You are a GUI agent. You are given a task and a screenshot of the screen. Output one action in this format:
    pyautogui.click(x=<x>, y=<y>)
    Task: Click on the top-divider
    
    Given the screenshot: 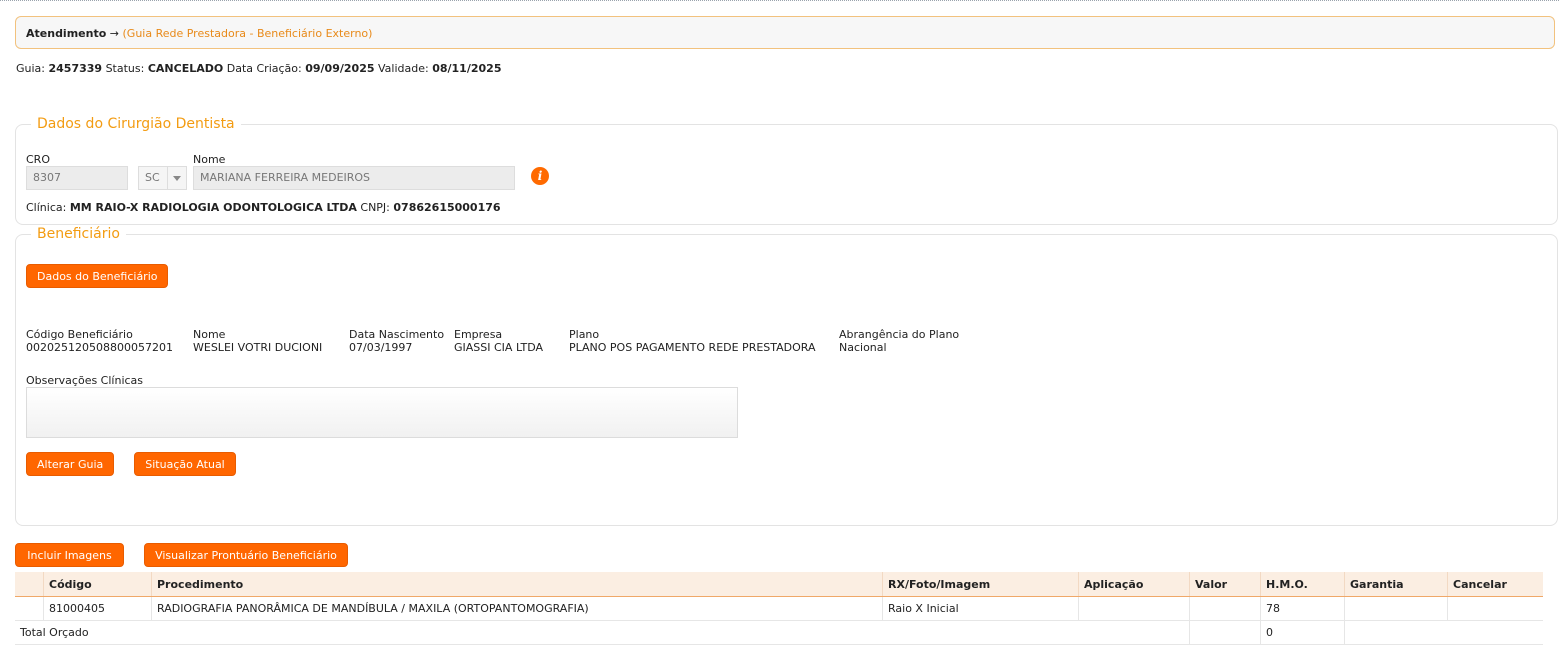 What is the action you would take?
    pyautogui.click(x=779, y=1)
    